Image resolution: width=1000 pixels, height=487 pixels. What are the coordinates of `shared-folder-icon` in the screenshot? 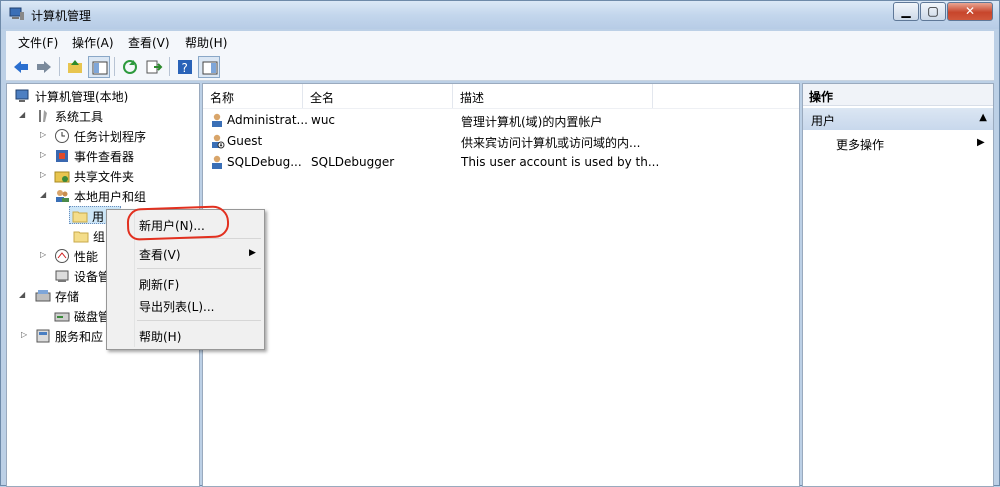 It's located at (62, 176).